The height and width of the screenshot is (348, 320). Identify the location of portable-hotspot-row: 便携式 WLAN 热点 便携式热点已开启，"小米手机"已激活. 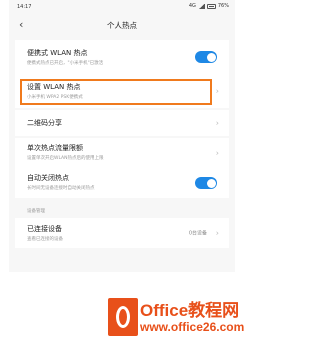
(122, 57).